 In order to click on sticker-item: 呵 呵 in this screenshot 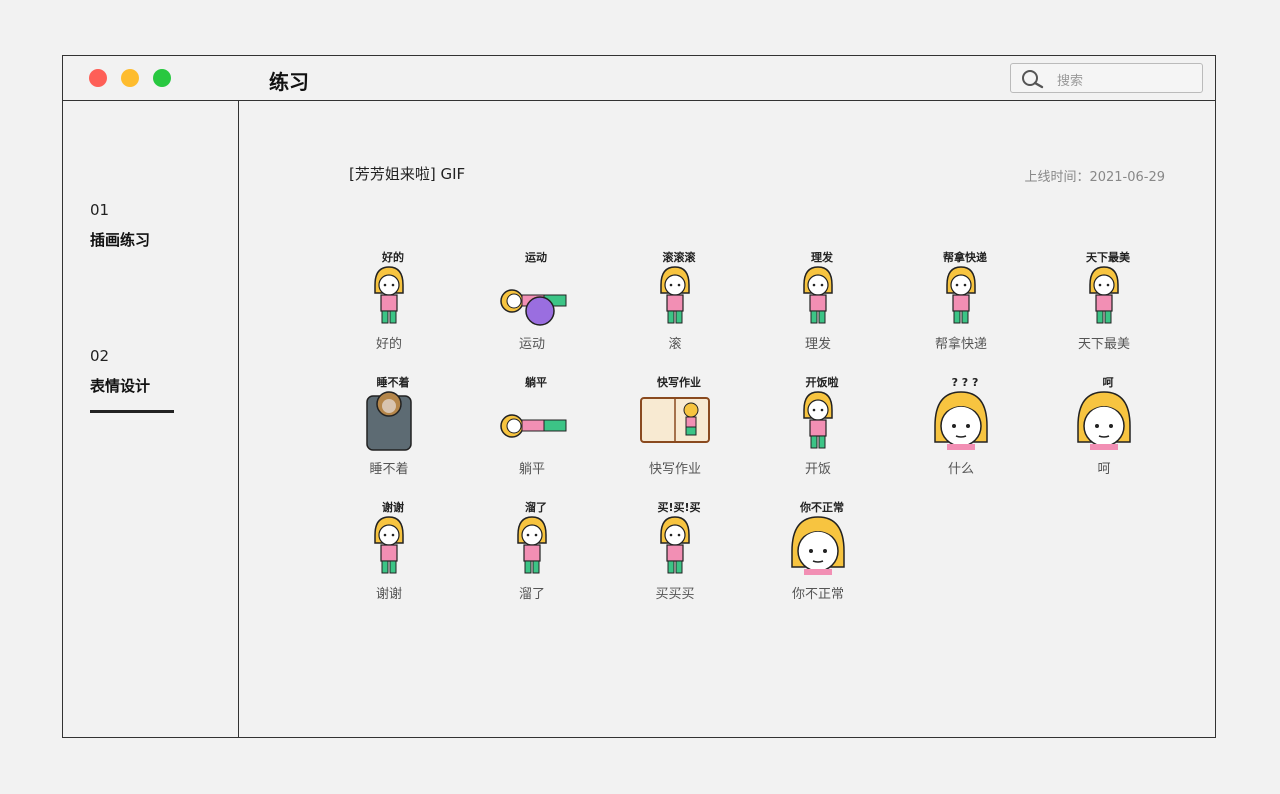, I will do `click(1104, 425)`.